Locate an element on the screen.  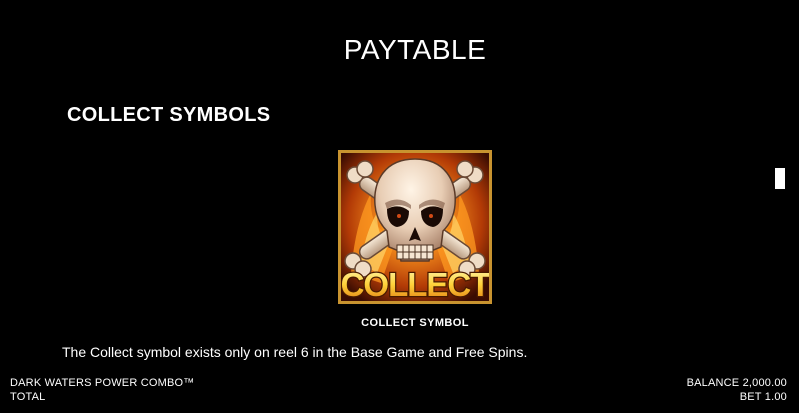
total-label: TOTAL is located at coordinates (28, 397).